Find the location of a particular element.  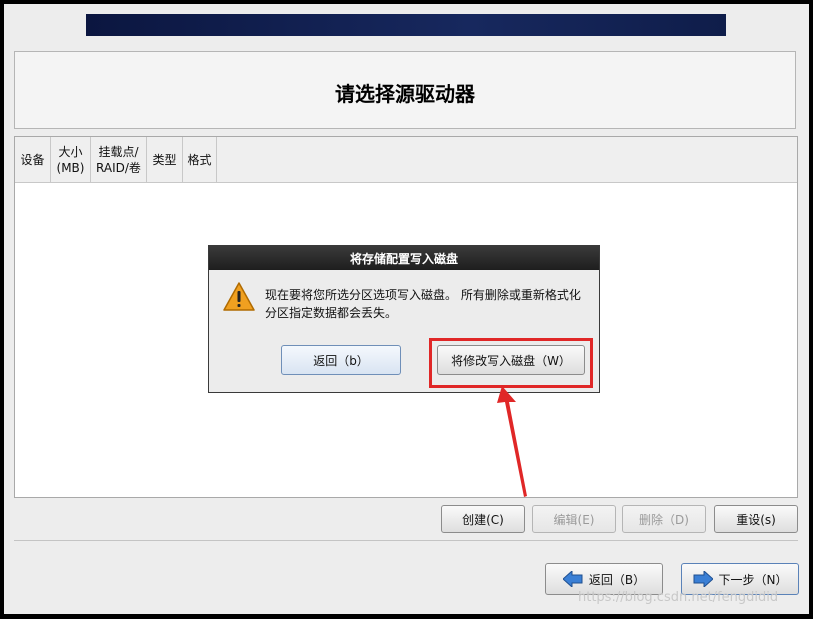

col-mount: 挂载点/ RAID/卷 is located at coordinates (119, 159).